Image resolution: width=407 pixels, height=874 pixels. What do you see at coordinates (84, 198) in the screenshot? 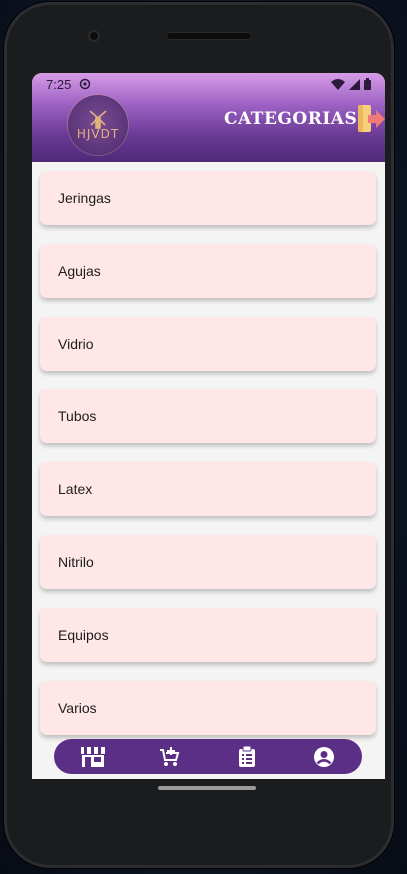
I see `category-label: Jeringas` at bounding box center [84, 198].